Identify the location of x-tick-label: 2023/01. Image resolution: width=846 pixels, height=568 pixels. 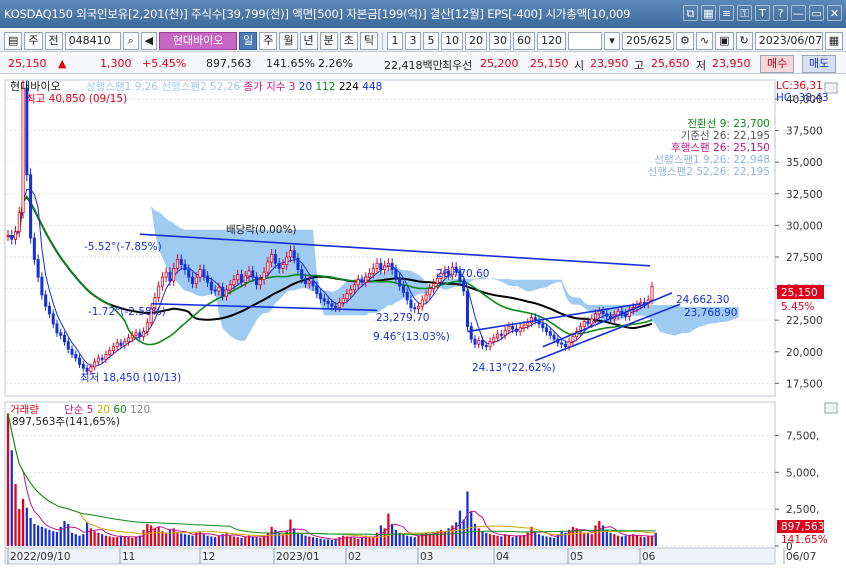
(298, 557).